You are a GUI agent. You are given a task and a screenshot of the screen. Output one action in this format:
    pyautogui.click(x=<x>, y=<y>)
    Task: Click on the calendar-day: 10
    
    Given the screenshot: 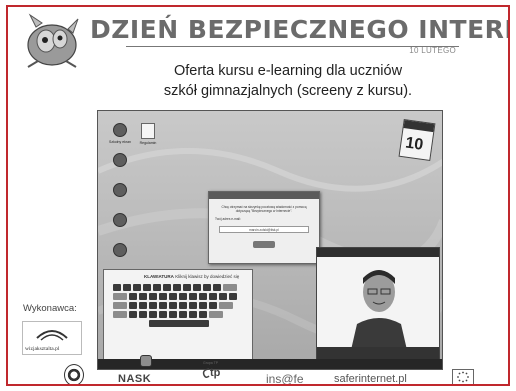 What is the action you would take?
    pyautogui.click(x=414, y=144)
    